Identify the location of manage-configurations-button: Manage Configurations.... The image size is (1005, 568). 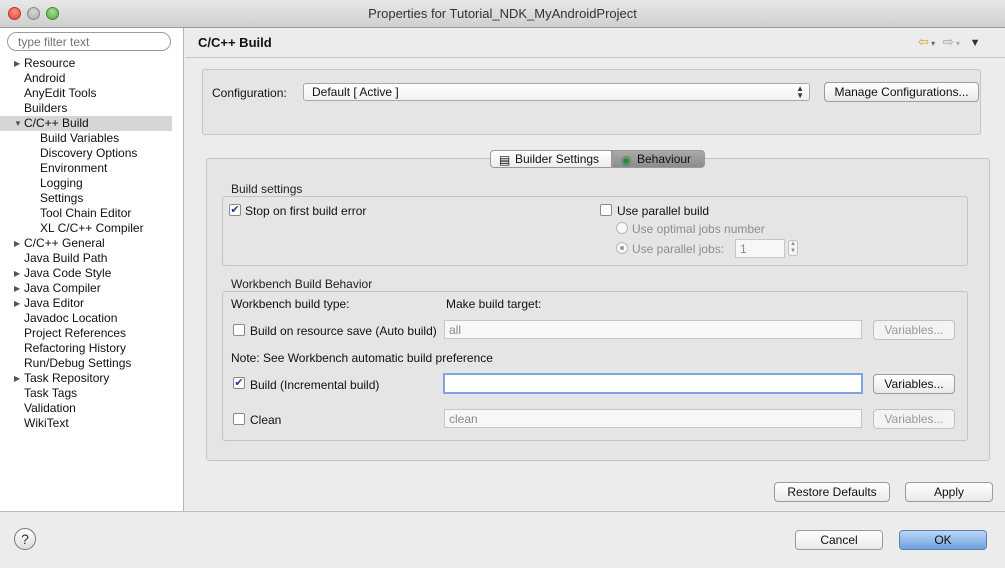
(901, 92).